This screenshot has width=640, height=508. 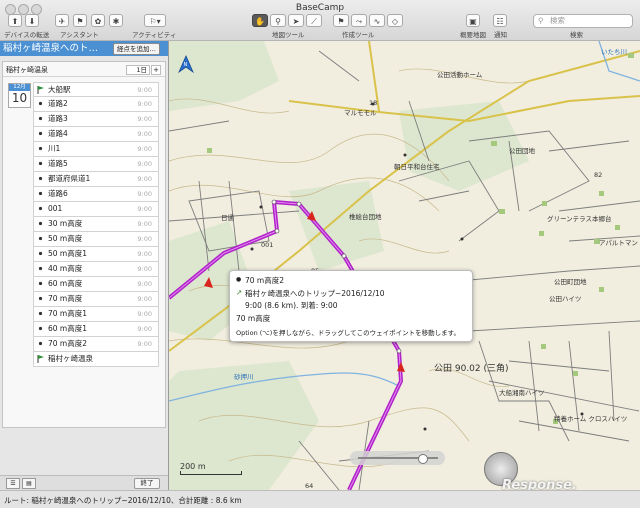 What do you see at coordinates (62, 20) in the screenshot?
I see `rocket-icon: ✈` at bounding box center [62, 20].